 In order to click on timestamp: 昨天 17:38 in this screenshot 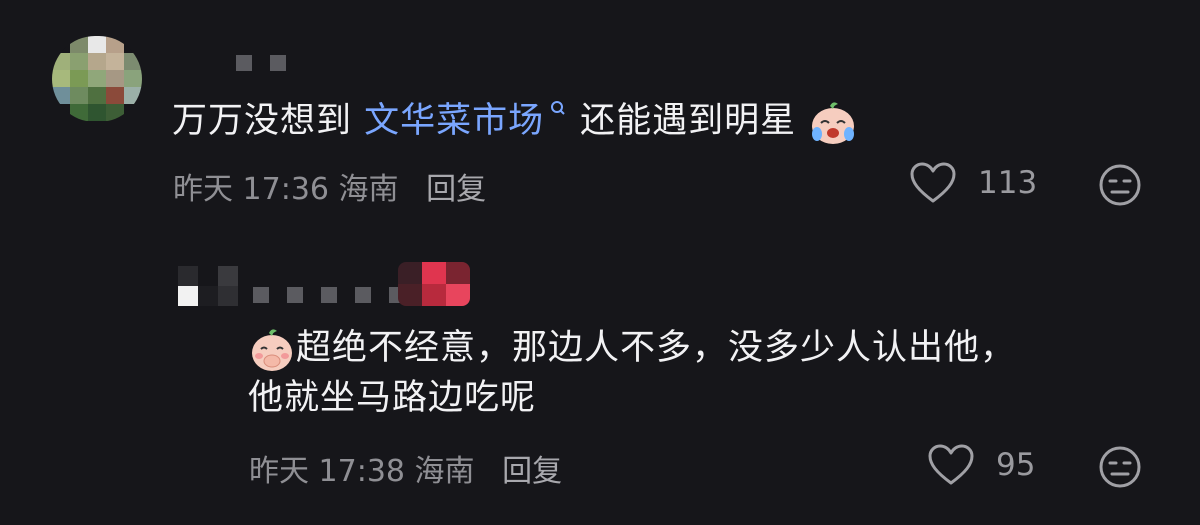, I will do `click(327, 471)`.